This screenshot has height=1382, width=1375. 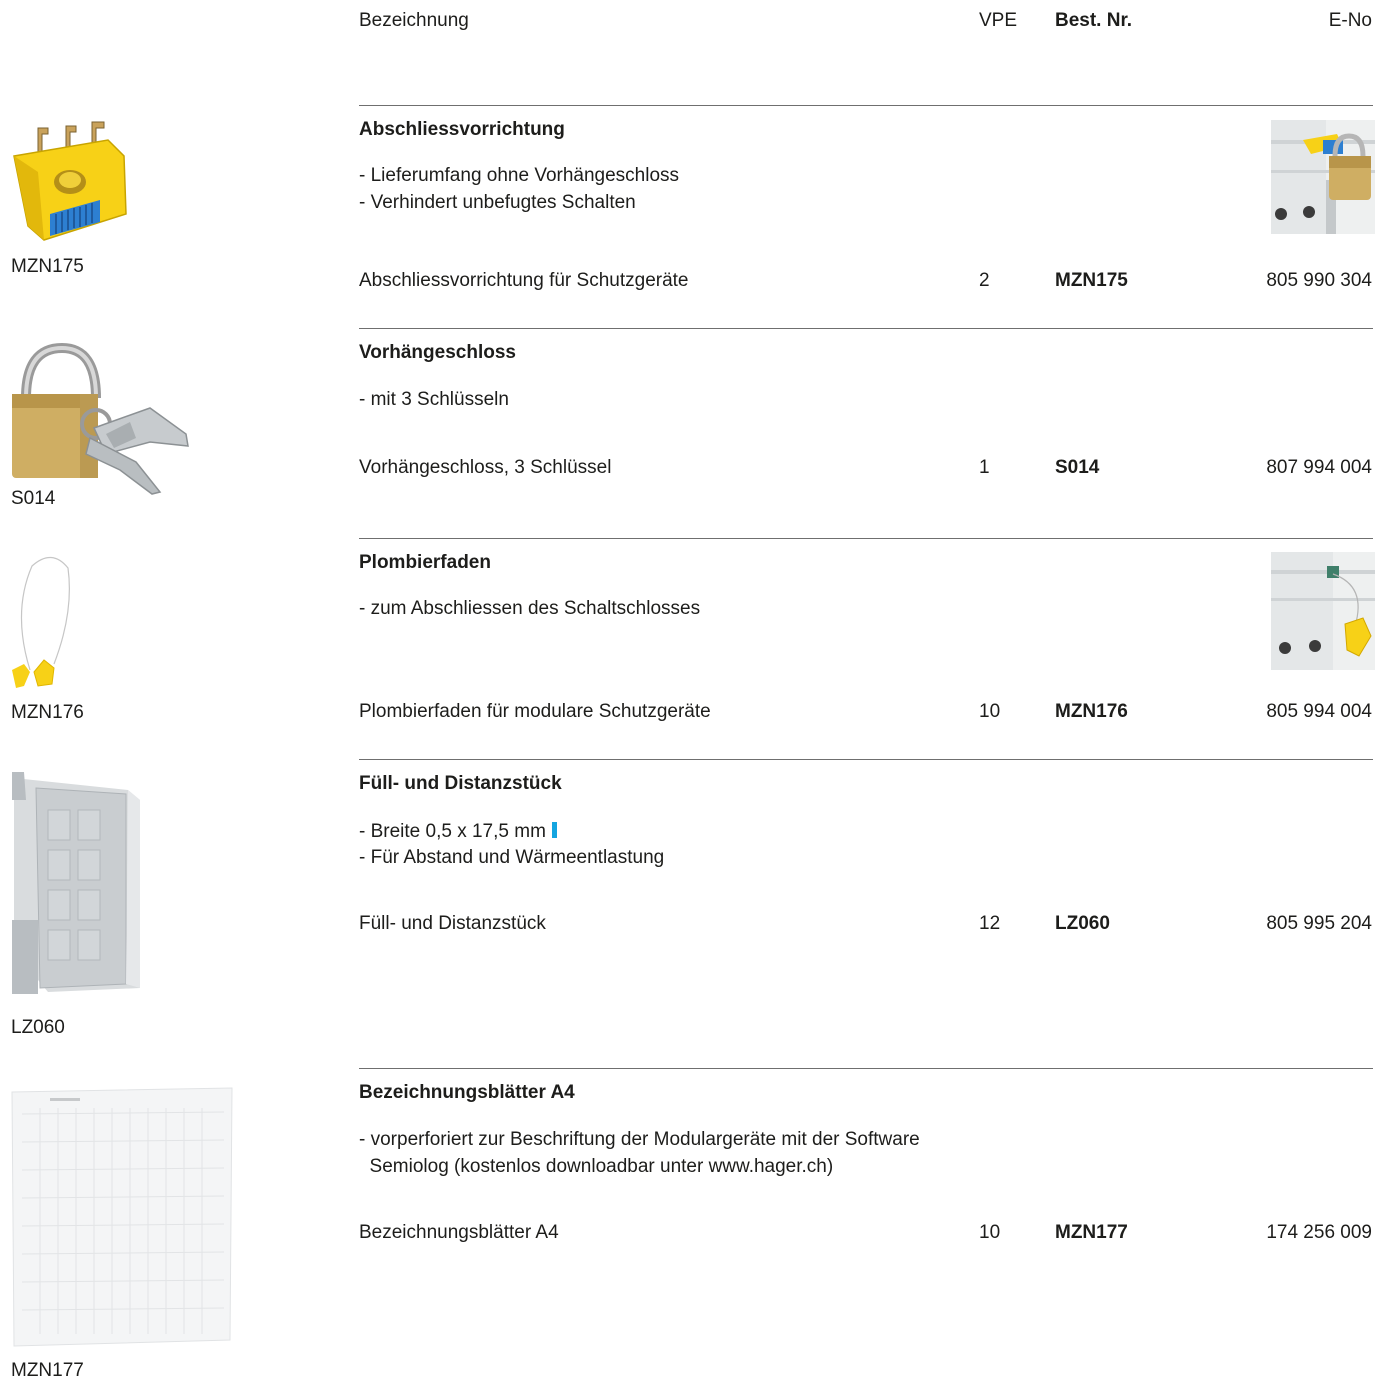 What do you see at coordinates (70, 181) in the screenshot?
I see `lockout-clip-image` at bounding box center [70, 181].